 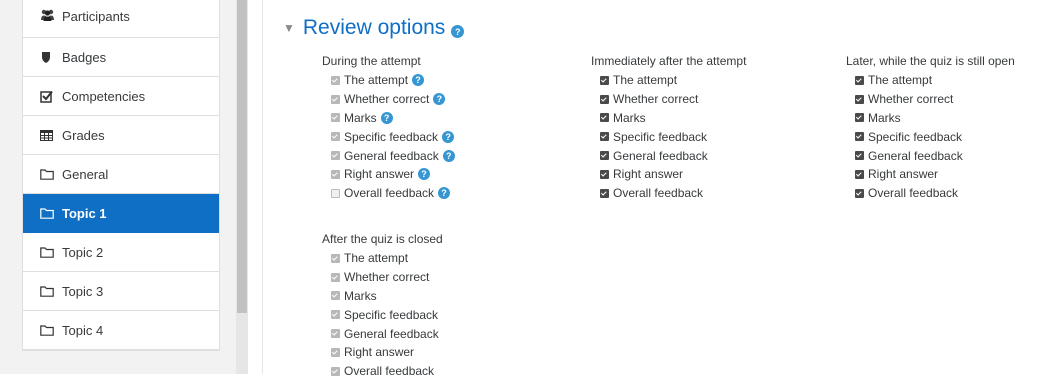 I want to click on review-option: Marks?, so click(x=388, y=118).